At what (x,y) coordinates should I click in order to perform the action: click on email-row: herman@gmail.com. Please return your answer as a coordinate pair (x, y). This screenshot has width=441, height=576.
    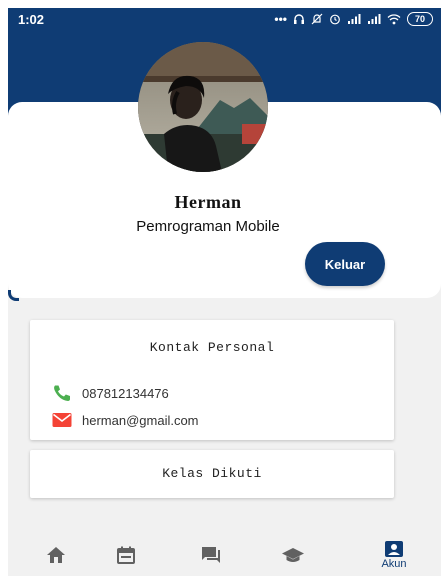
    Looking at the image, I should click on (125, 420).